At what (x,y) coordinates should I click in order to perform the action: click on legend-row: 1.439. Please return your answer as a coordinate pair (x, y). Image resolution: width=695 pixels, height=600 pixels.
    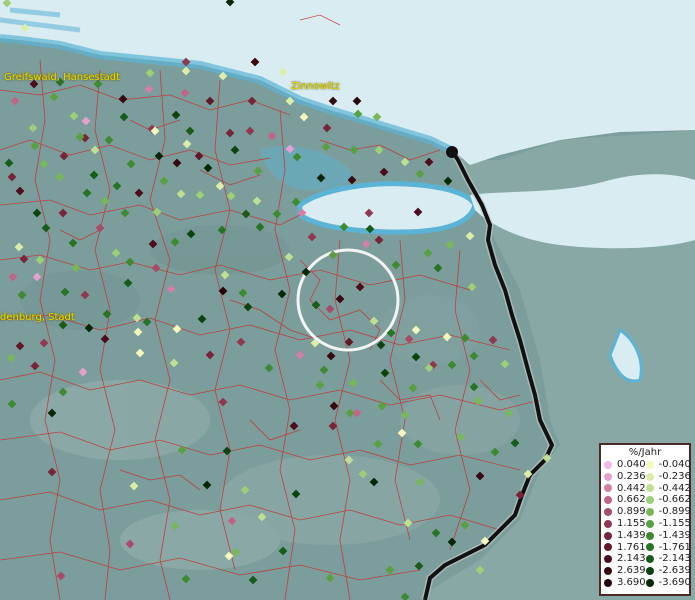
    Looking at the image, I should click on (625, 536).